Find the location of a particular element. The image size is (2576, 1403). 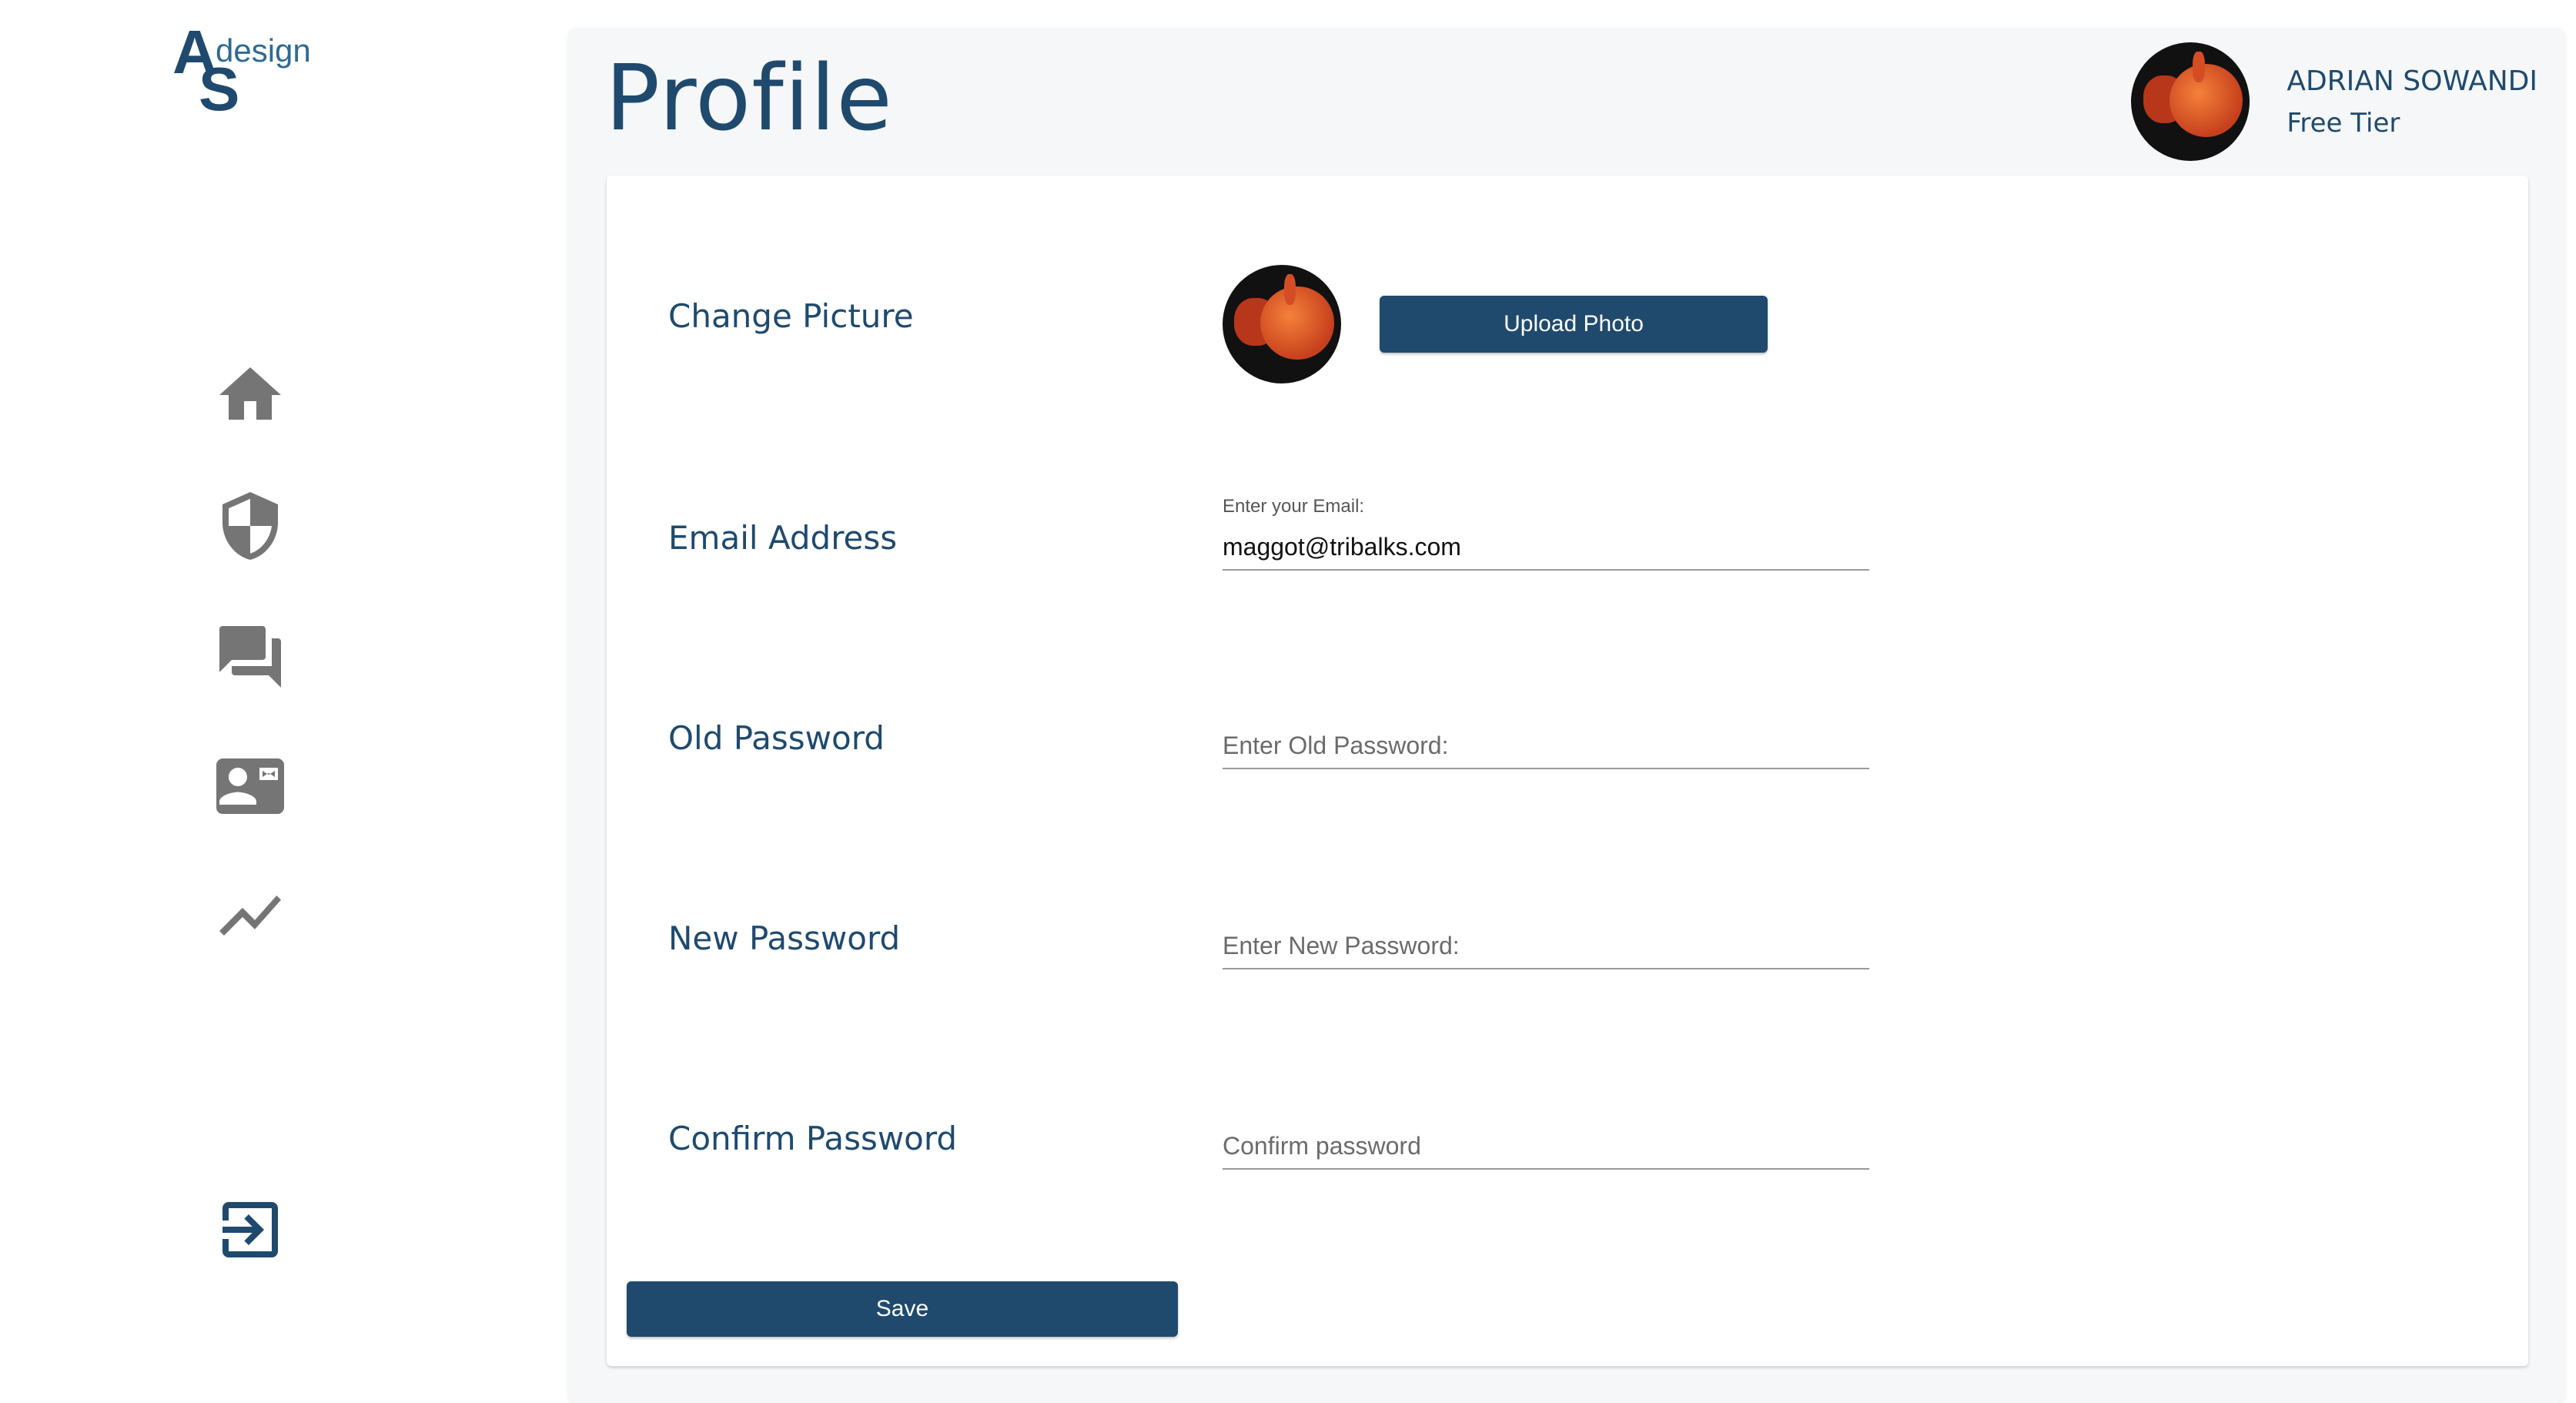

profile-picture-preview is located at coordinates (1282, 324).